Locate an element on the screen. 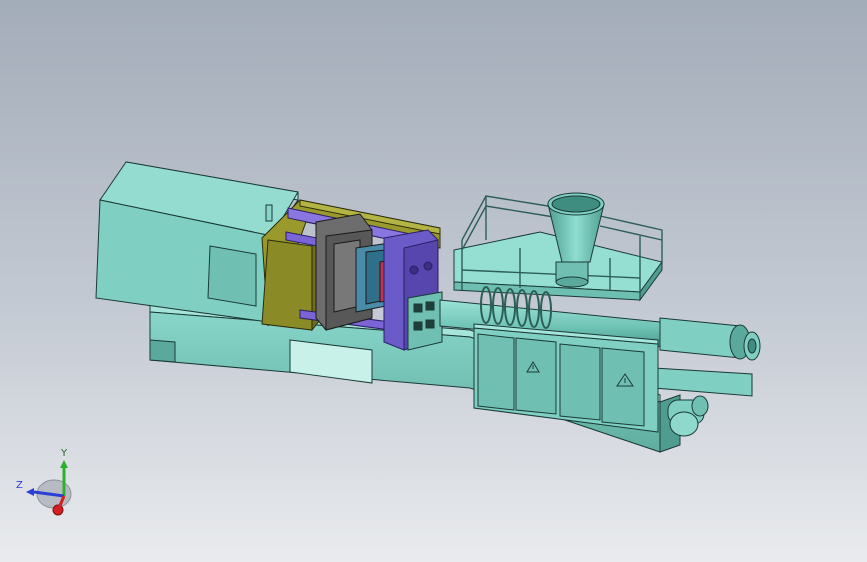 The height and width of the screenshot is (562, 867). control-block is located at coordinates (425, 321).